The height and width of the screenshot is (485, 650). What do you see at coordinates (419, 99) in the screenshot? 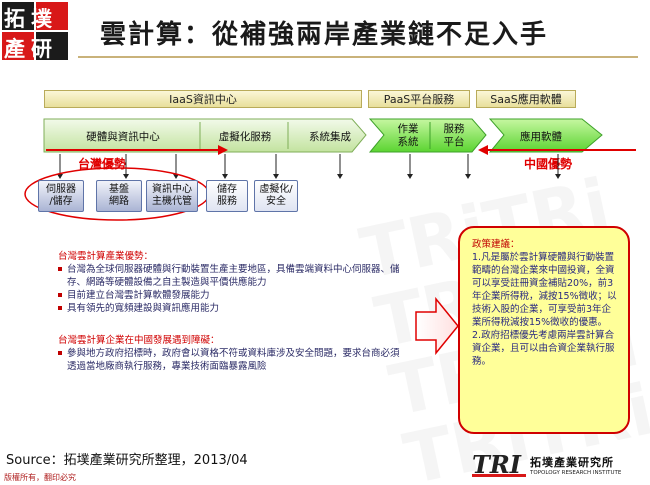
I see `header-paas: PaaS平台服務` at bounding box center [419, 99].